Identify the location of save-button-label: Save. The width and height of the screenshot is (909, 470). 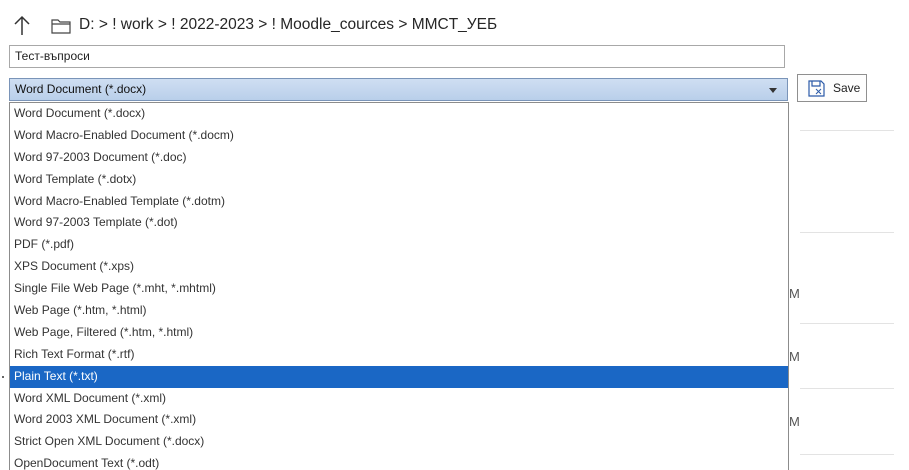
(847, 88).